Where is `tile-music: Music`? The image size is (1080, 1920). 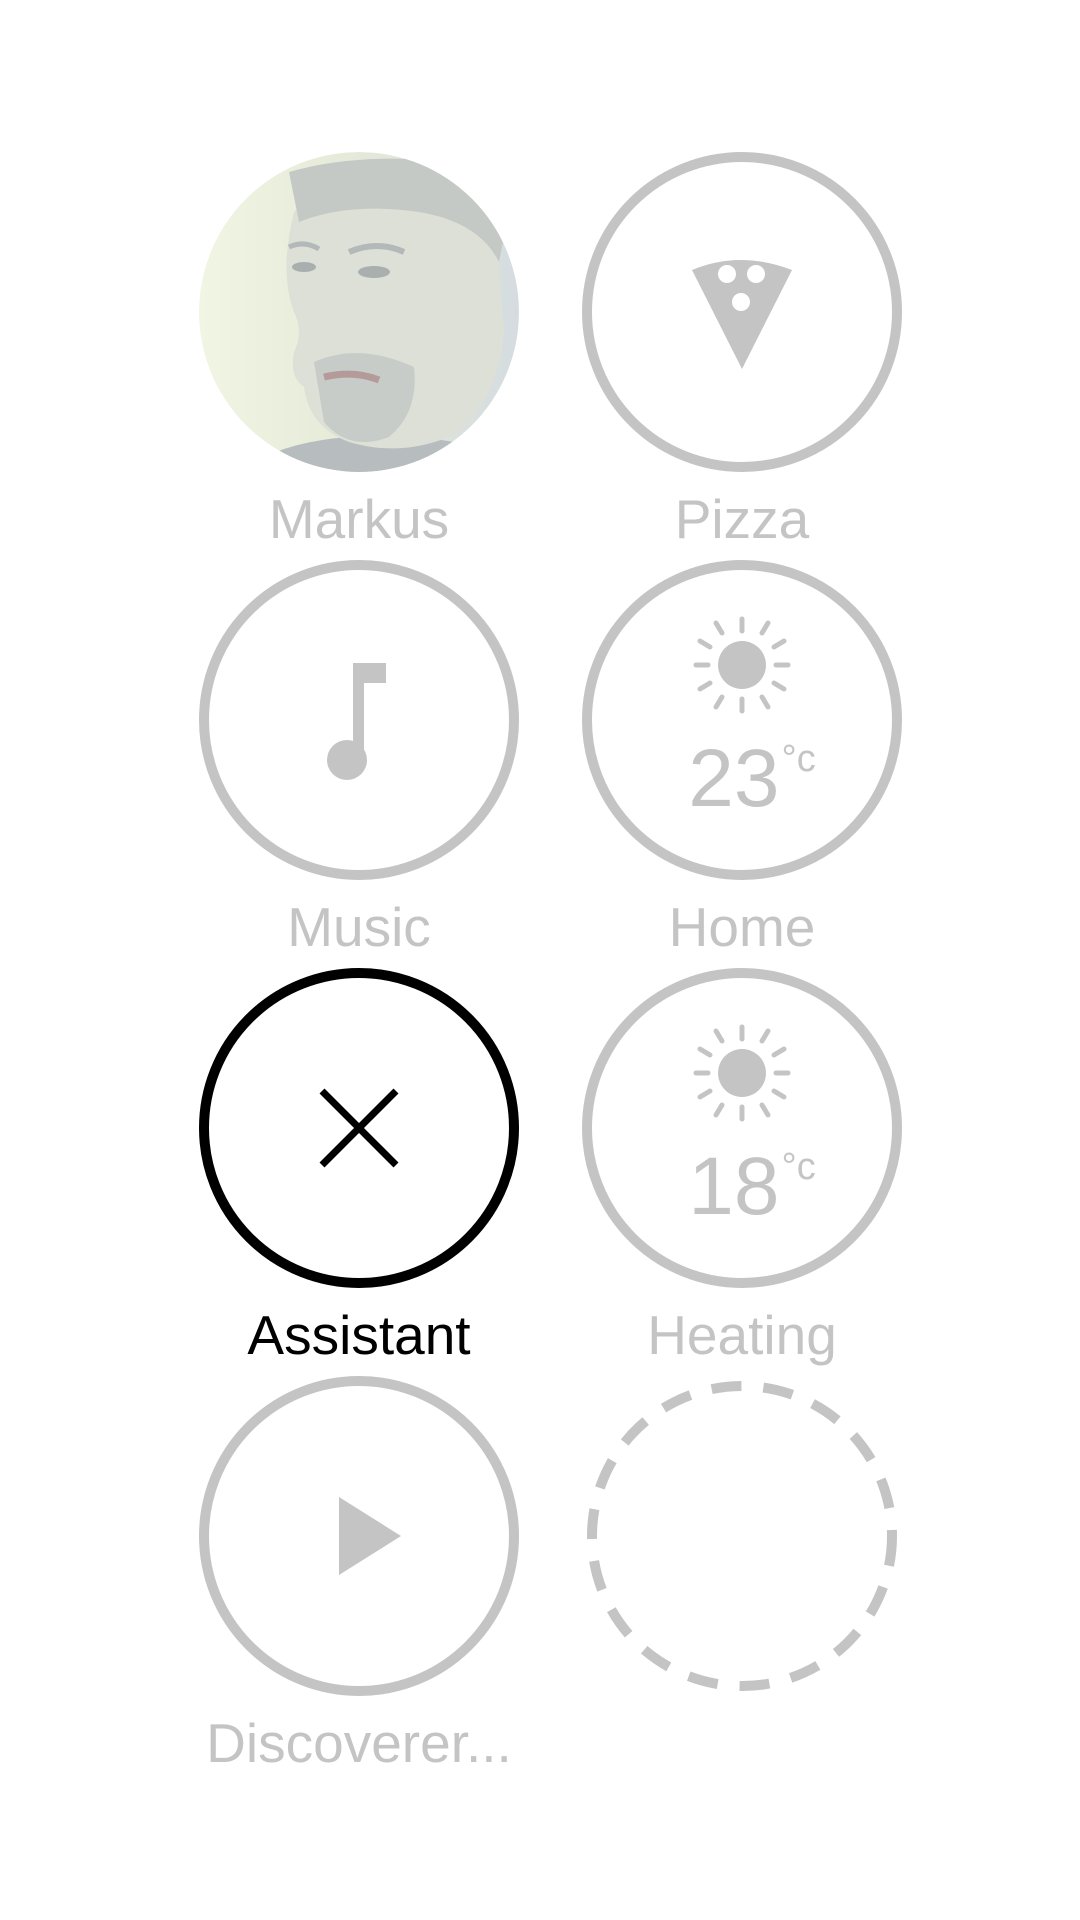 tile-music: Music is located at coordinates (359, 760).